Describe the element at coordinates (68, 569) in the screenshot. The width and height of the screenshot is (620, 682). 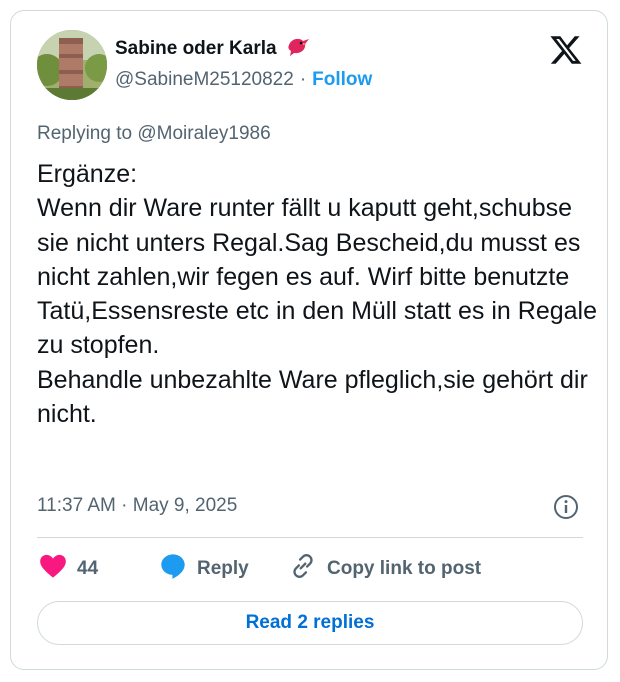
I see `like-button: 44` at that location.